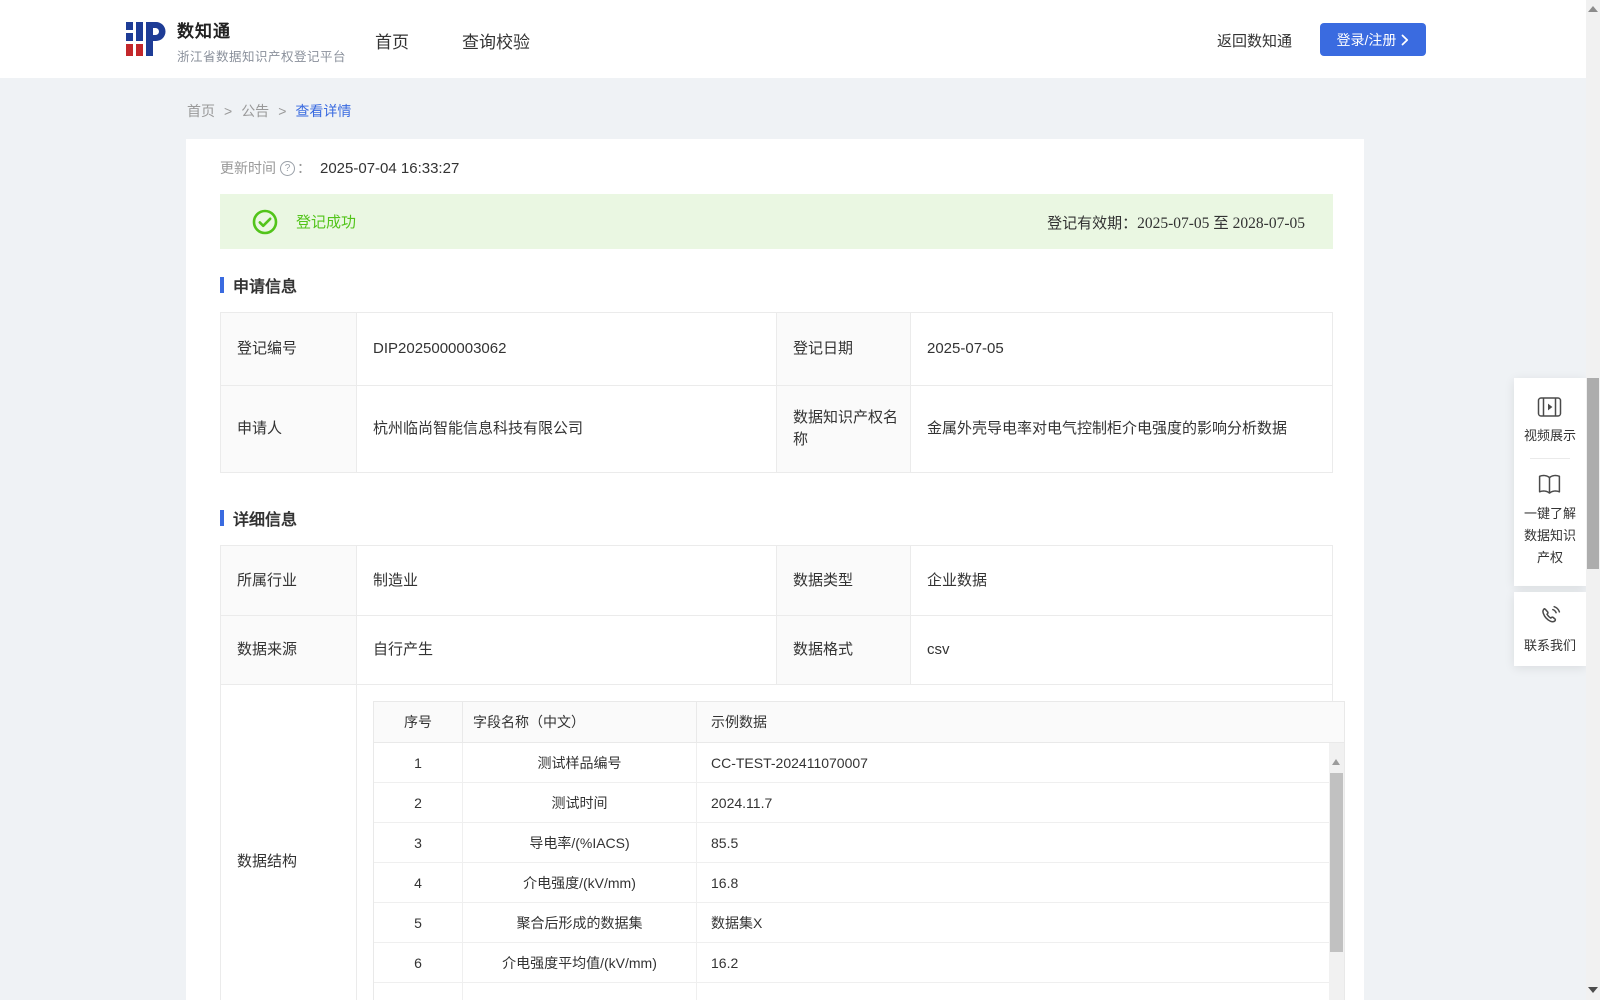 The width and height of the screenshot is (1600, 1000). I want to click on breadcrumb-item-home: 首页, so click(201, 111).